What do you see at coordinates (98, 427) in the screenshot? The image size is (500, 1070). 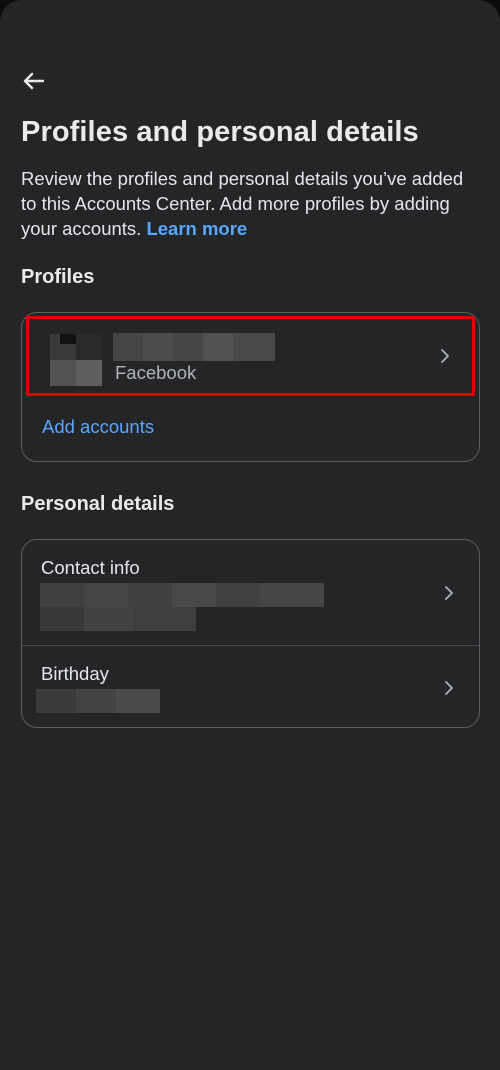 I see `add-accounts-link: Add accounts` at bounding box center [98, 427].